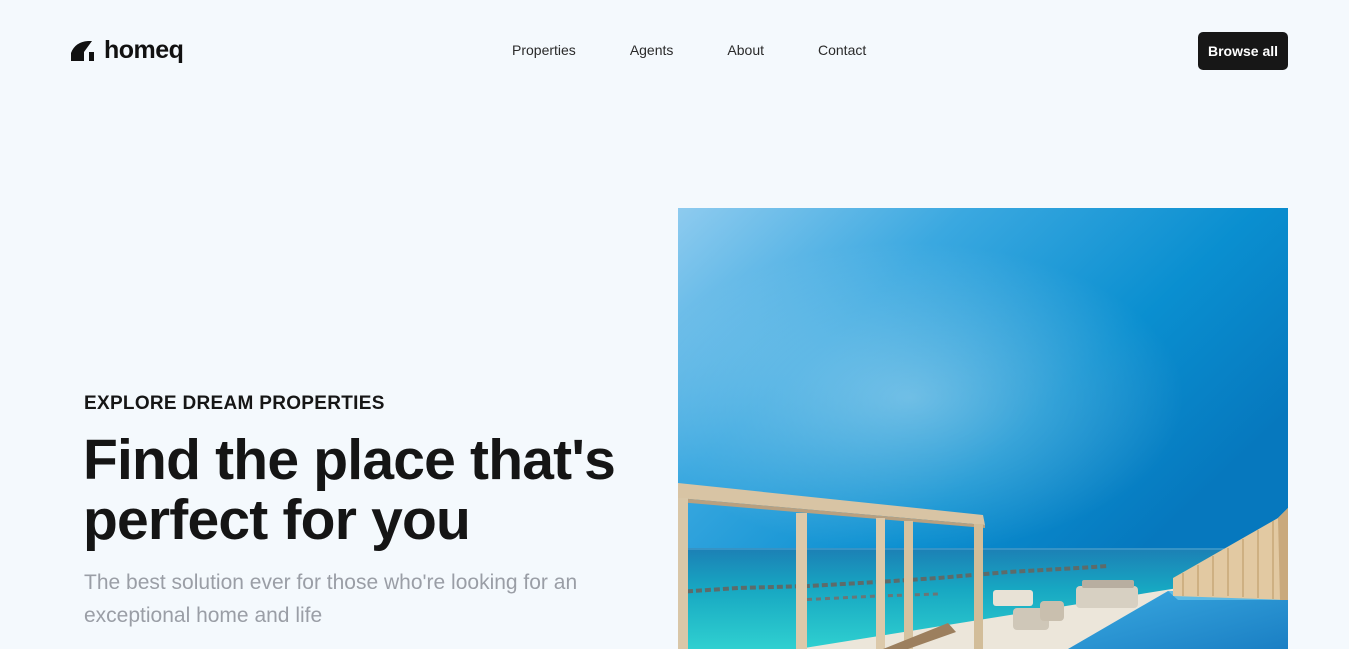  I want to click on hero-eyebrow: EXPLORE DREAM PROPERTIES, so click(234, 403).